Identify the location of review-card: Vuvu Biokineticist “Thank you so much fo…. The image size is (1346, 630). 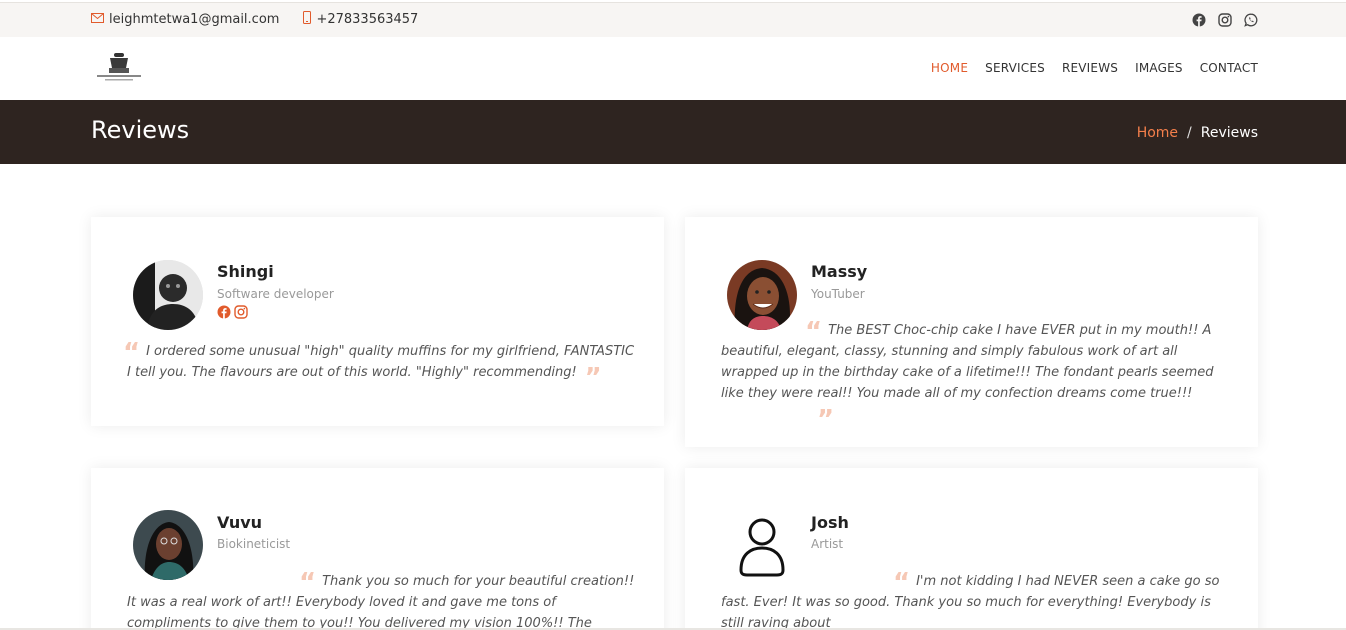
(377, 549).